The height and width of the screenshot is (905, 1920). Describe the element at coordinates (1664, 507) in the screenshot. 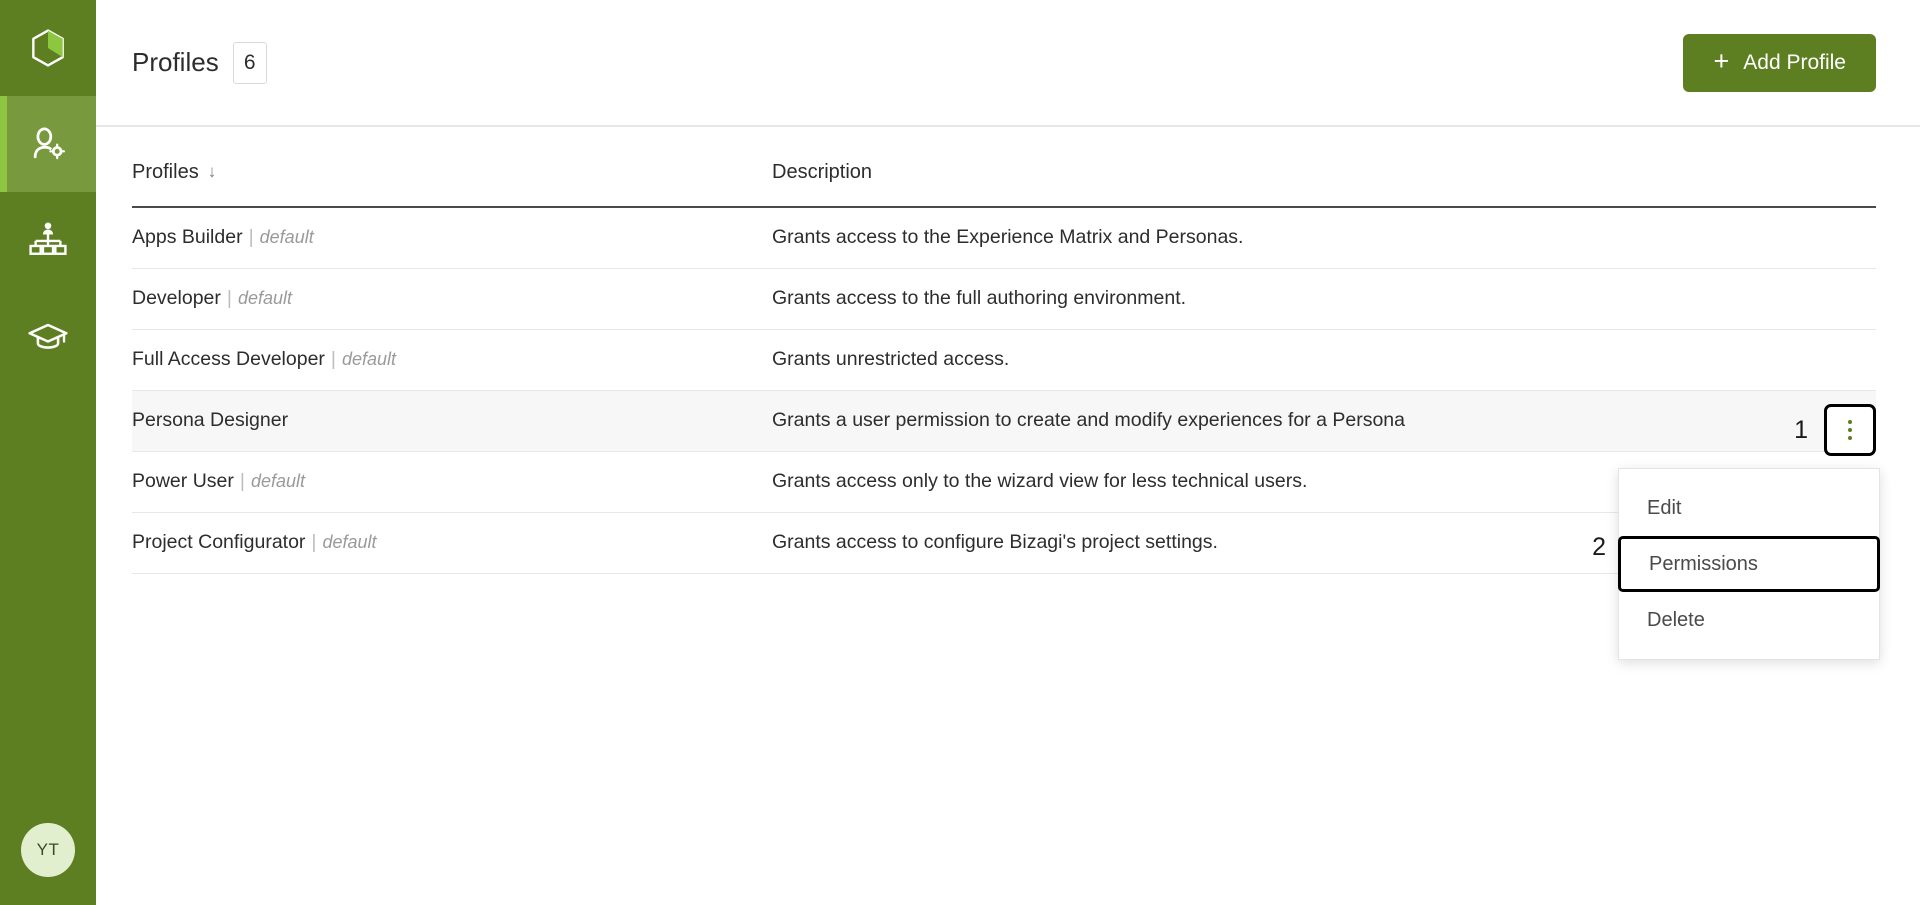

I see `menu-item-edit-label: Edit` at that location.